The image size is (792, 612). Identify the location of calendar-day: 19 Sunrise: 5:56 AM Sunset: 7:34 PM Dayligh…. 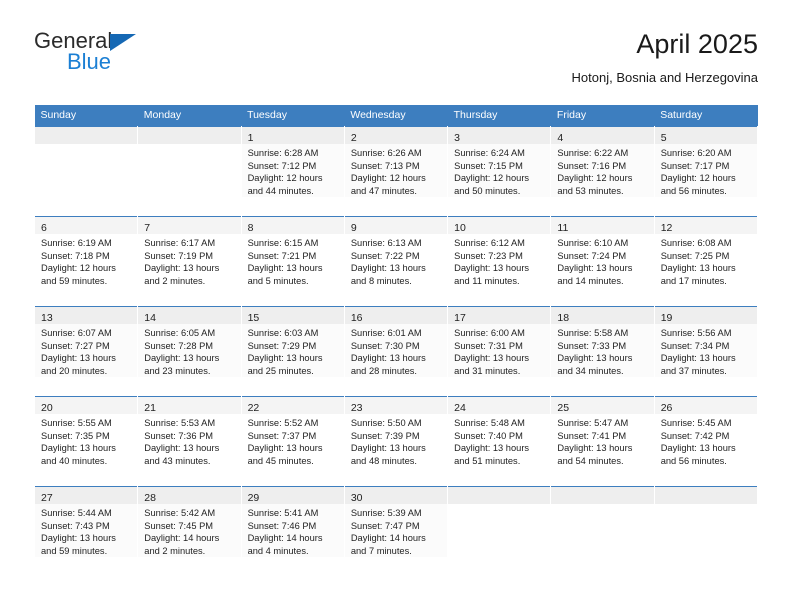
(705, 351).